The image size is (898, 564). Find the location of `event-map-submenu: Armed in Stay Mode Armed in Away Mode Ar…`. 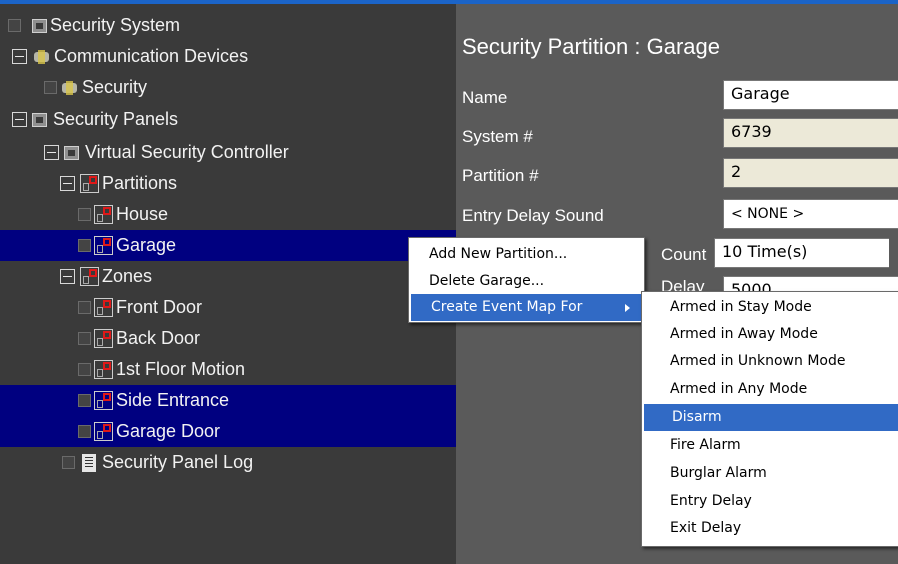

event-map-submenu: Armed in Stay Mode Armed in Away Mode Ar… is located at coordinates (769, 419).